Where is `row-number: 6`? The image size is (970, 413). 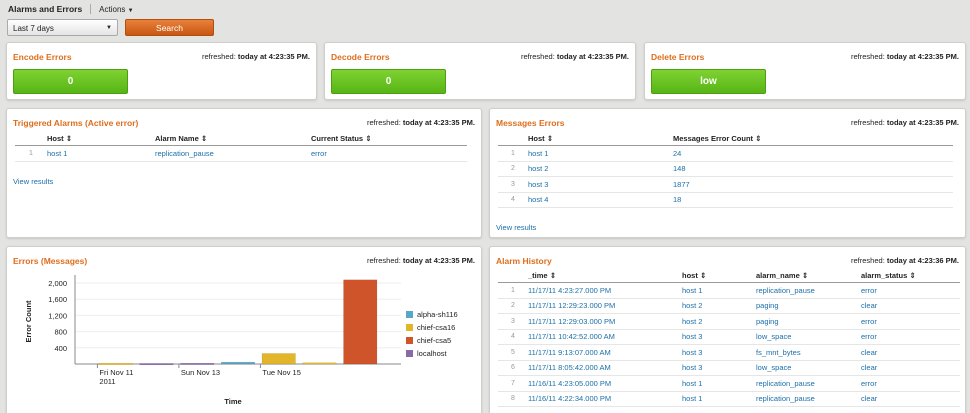
row-number: 6 is located at coordinates (513, 368).